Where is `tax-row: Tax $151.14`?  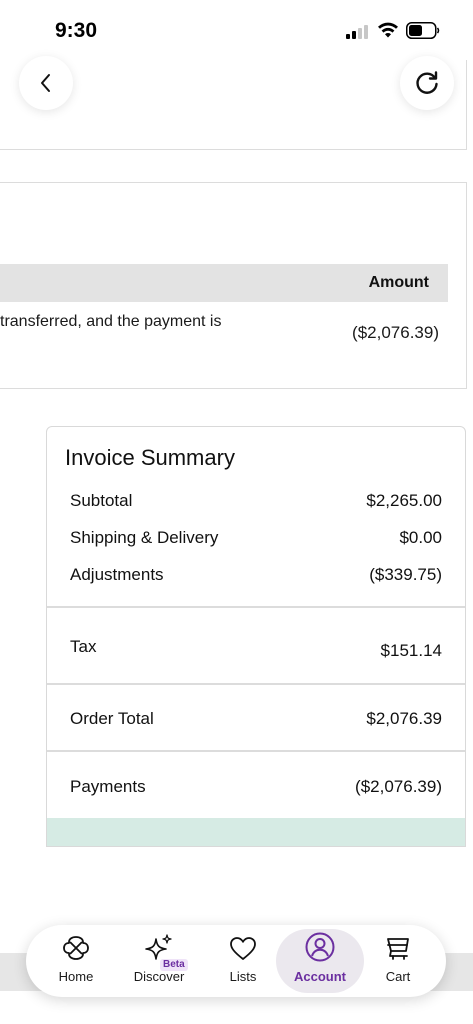 tax-row: Tax $151.14 is located at coordinates (256, 649).